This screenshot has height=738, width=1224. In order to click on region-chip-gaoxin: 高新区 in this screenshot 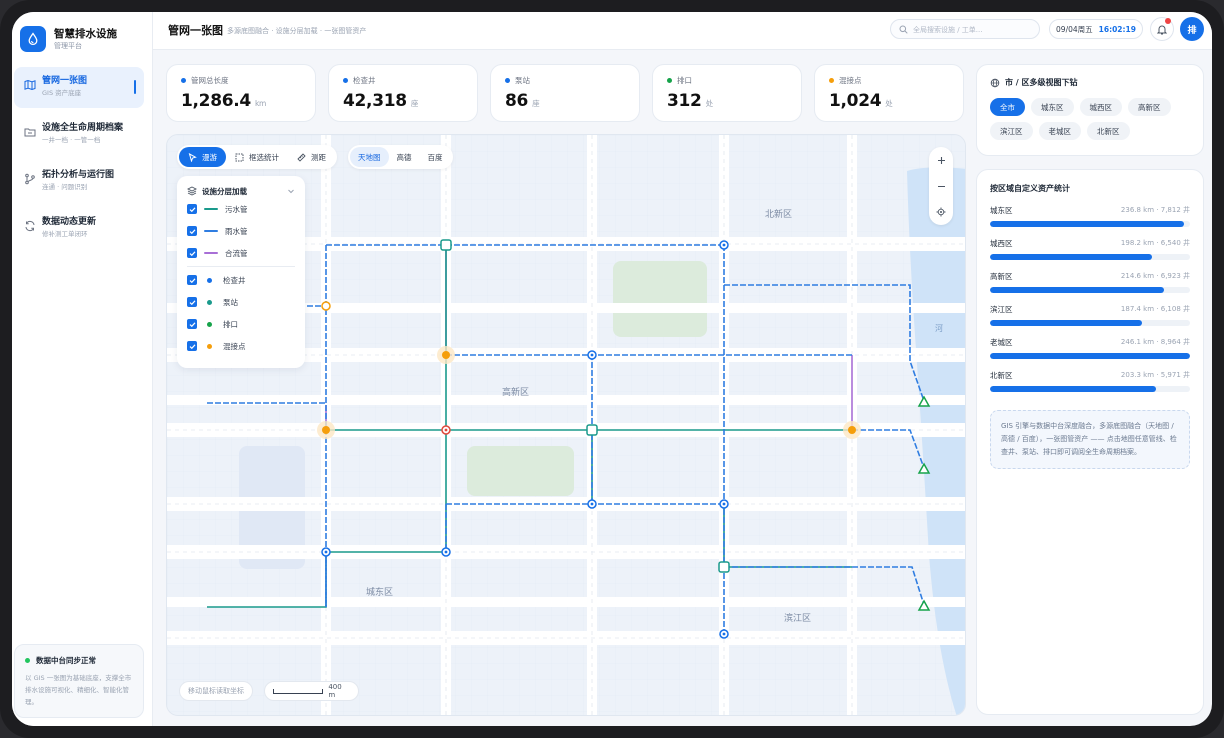, I will do `click(1149, 107)`.